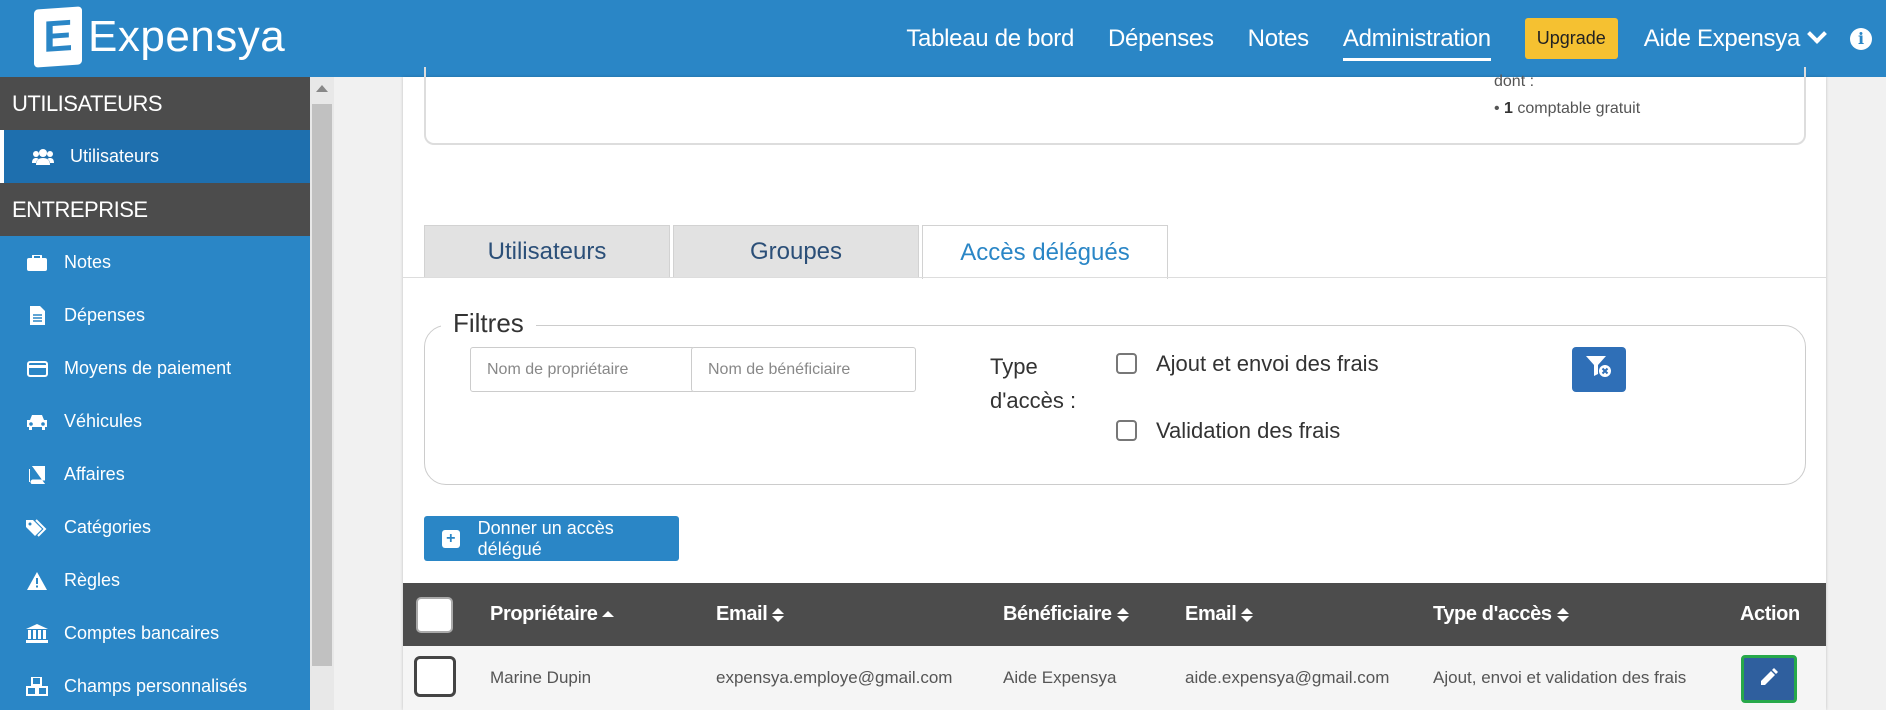 The width and height of the screenshot is (1886, 710). Describe the element at coordinates (552, 614) in the screenshot. I see `column-header-proprietaire: Propriétaire` at that location.